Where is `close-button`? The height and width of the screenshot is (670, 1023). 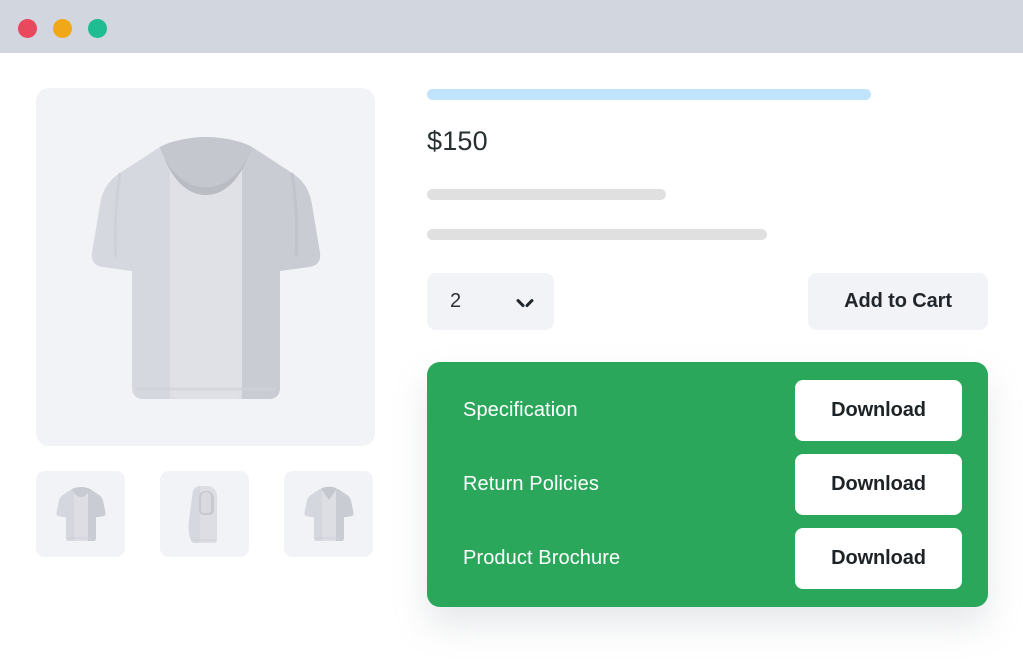
close-button is located at coordinates (27, 28).